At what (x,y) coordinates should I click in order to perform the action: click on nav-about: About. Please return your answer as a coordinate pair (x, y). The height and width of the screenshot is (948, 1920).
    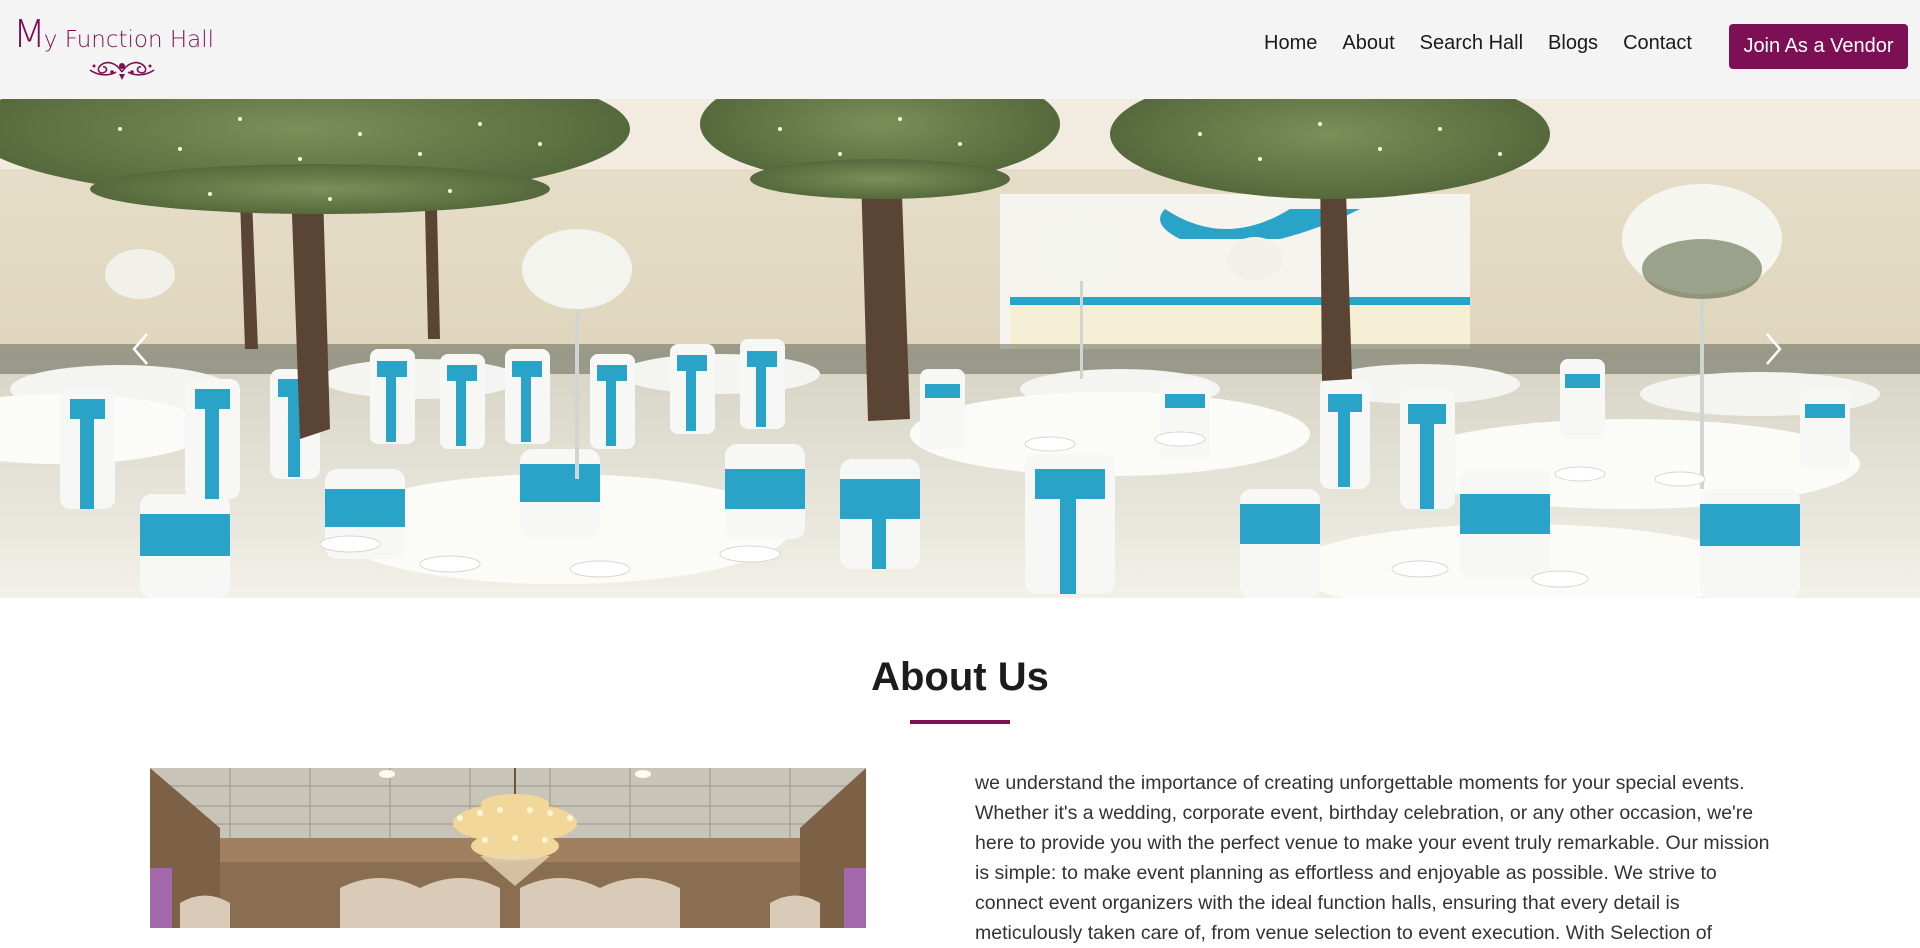
    Looking at the image, I should click on (1368, 43).